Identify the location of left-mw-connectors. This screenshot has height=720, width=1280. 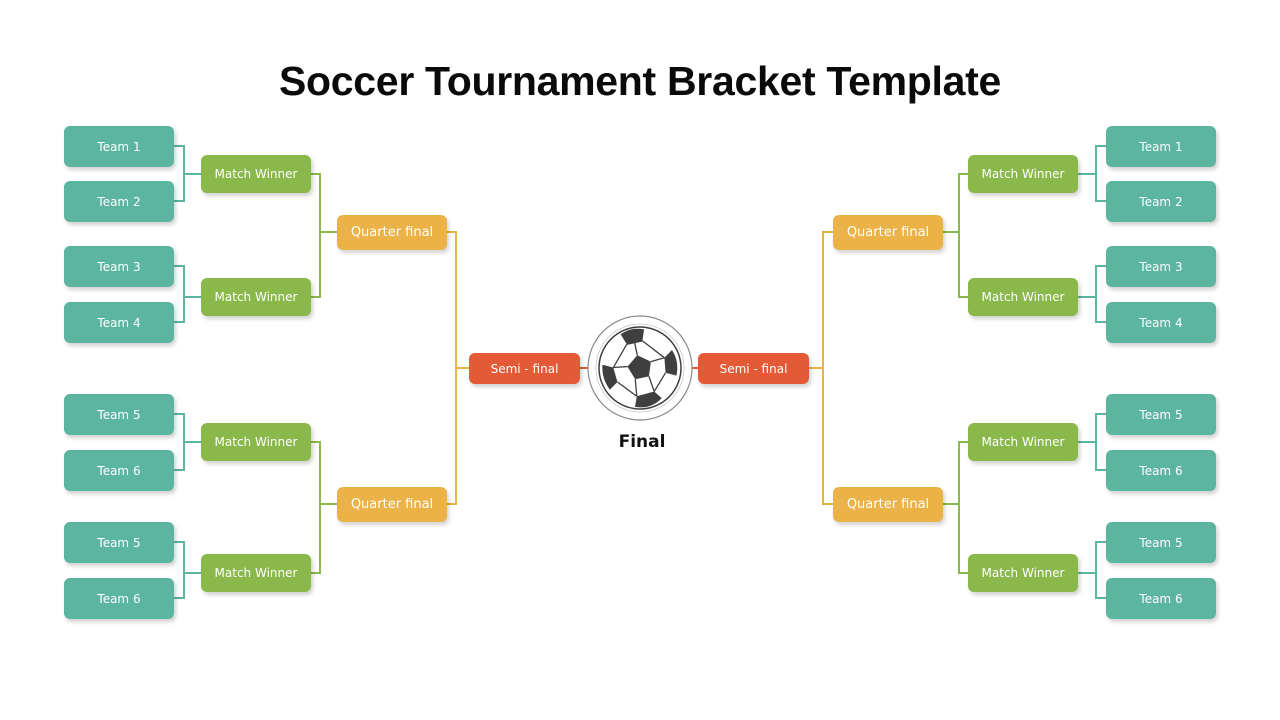
(324, 373).